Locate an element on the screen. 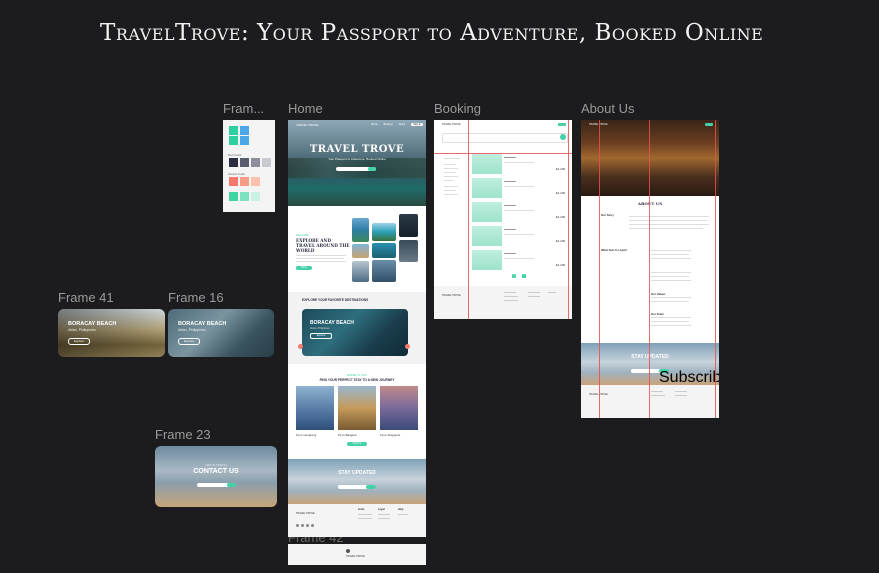 The width and height of the screenshot is (879, 573). stay-label: Fly to Bangkok is located at coordinates (347, 435).